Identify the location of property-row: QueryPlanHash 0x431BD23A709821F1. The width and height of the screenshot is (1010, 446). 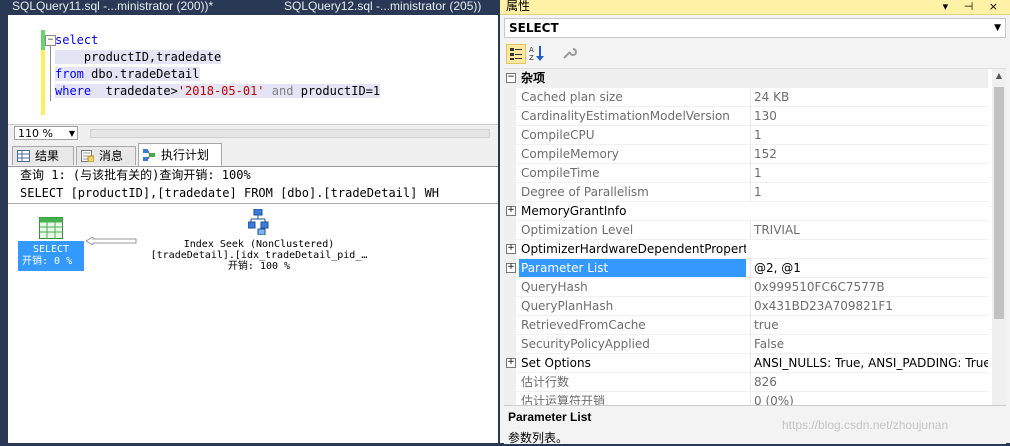
(746, 306).